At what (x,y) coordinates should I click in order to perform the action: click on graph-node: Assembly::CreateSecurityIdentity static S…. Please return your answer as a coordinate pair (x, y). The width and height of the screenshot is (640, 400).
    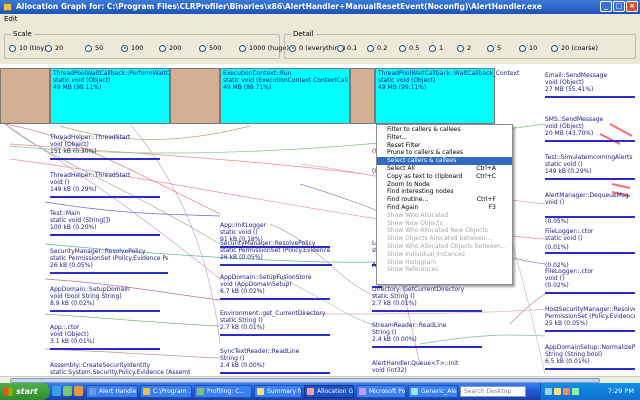
    Looking at the image, I should click on (120, 369).